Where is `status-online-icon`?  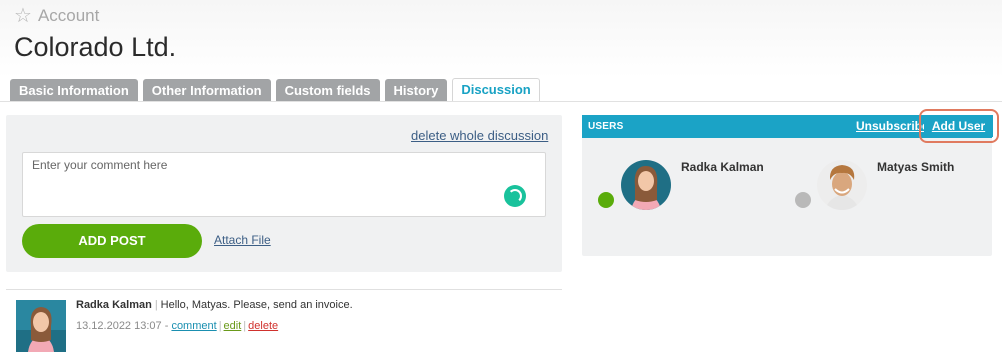
status-online-icon is located at coordinates (606, 200).